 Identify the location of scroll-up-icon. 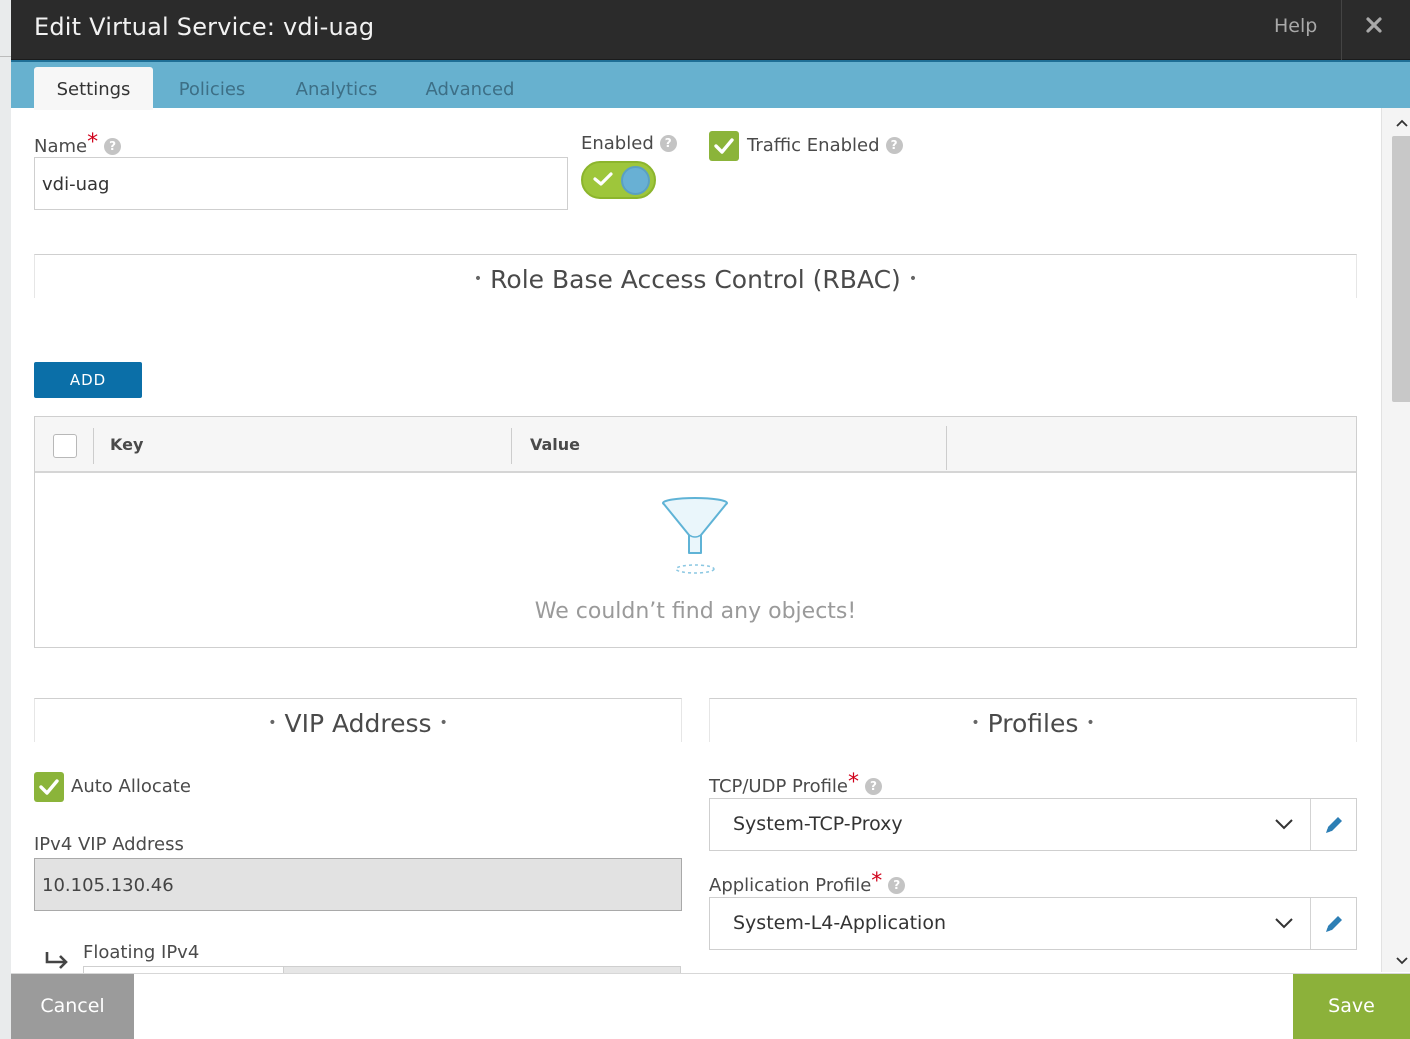
(1402, 123).